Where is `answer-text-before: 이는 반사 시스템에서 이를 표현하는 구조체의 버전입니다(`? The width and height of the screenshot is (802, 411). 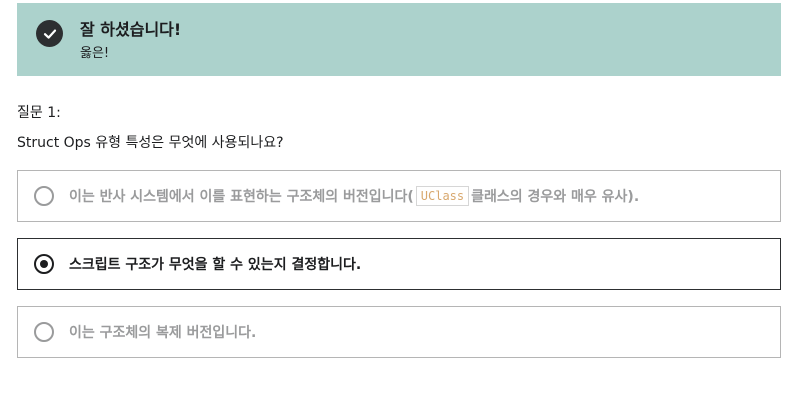 answer-text-before: 이는 반사 시스템에서 이를 표현하는 구조체의 버전입니다( is located at coordinates (241, 197).